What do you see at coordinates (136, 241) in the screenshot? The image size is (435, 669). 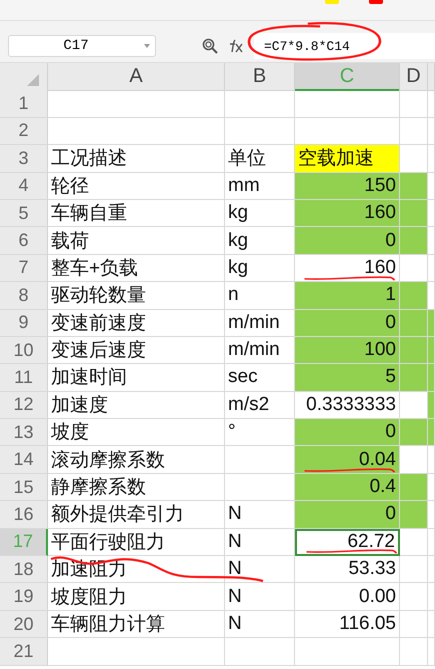 I see `table-cell: 载荷` at bounding box center [136, 241].